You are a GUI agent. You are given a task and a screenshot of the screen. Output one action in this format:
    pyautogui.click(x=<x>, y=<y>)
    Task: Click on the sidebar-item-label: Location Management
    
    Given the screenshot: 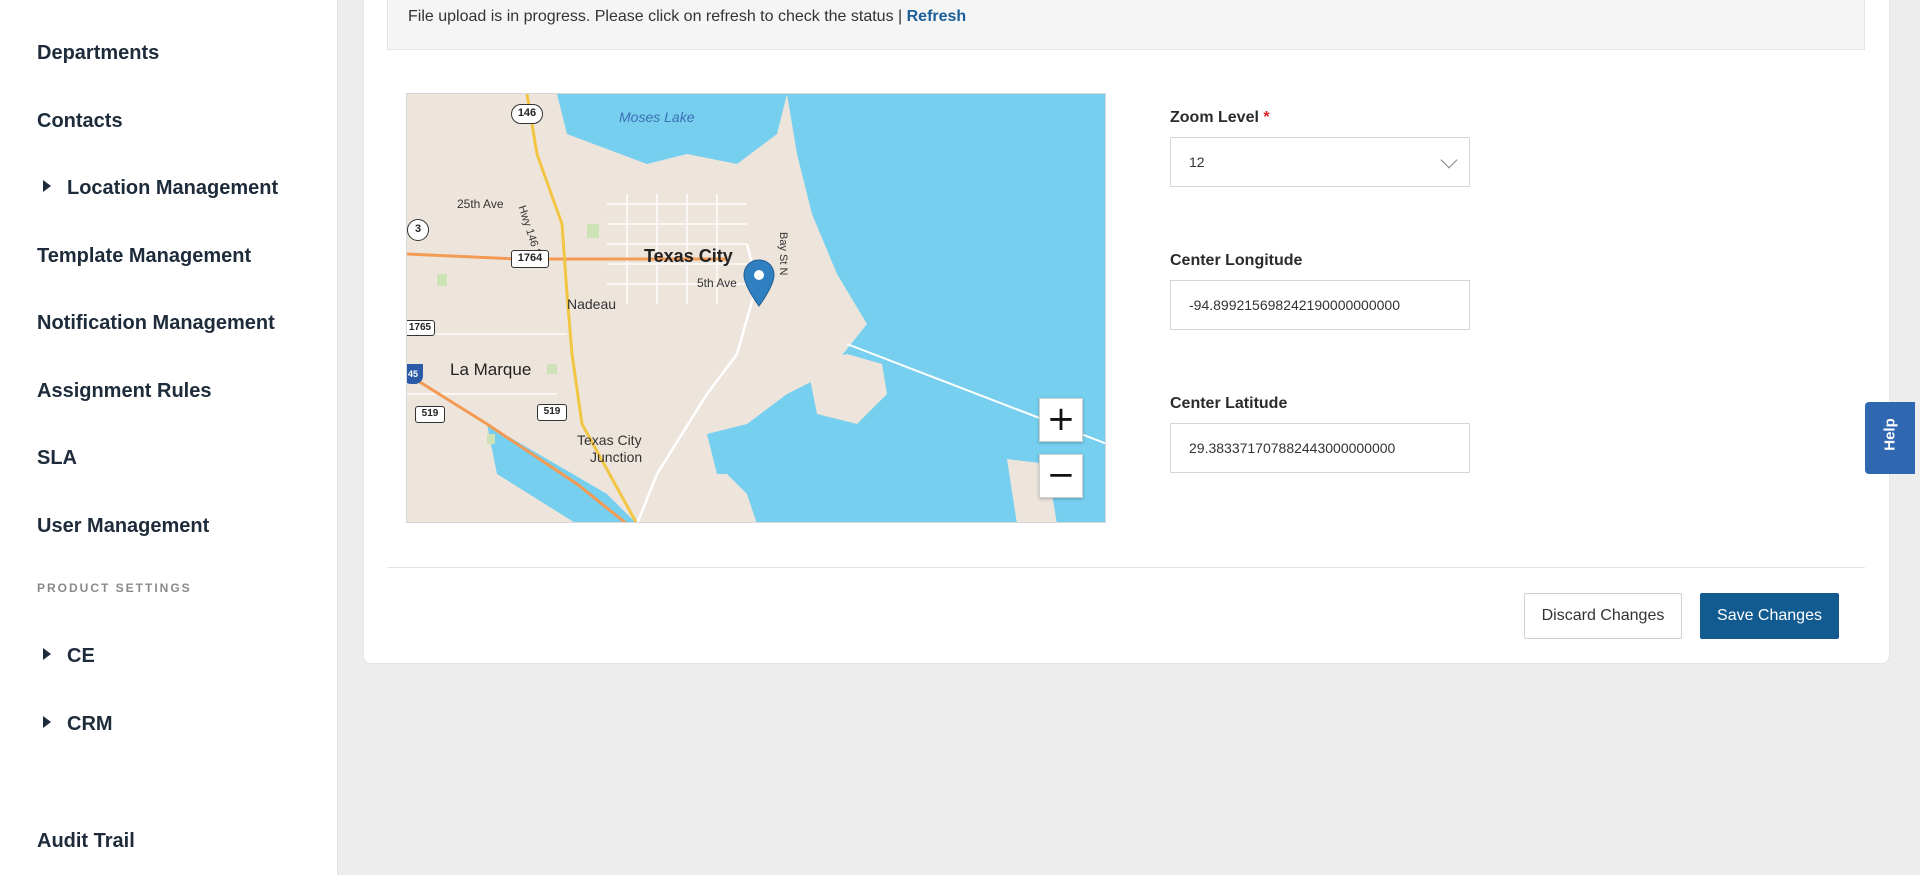 What is the action you would take?
    pyautogui.click(x=173, y=188)
    